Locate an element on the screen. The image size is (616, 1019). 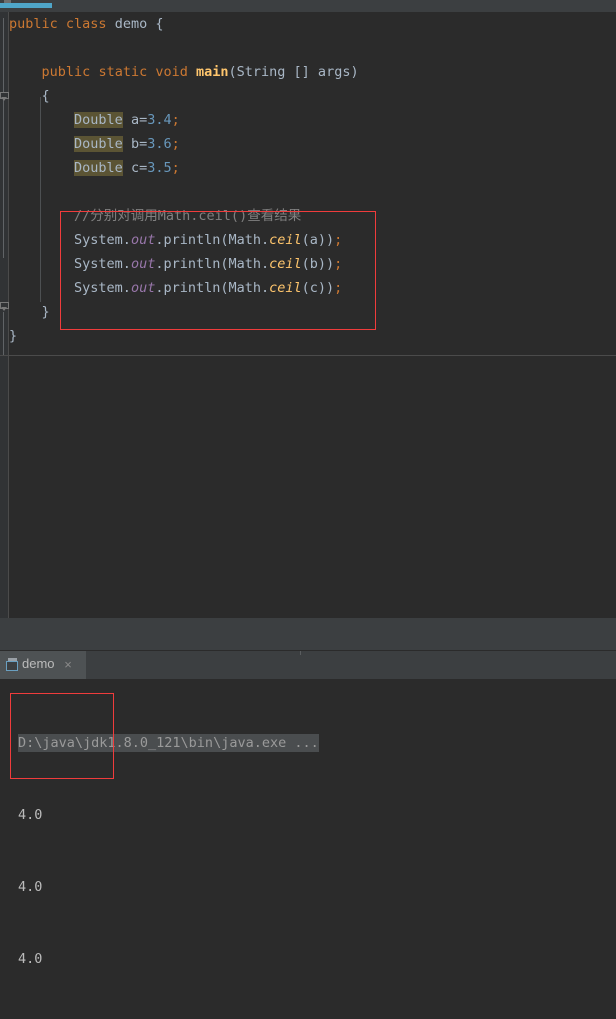
console-icon-frame is located at coordinates (12, 666).